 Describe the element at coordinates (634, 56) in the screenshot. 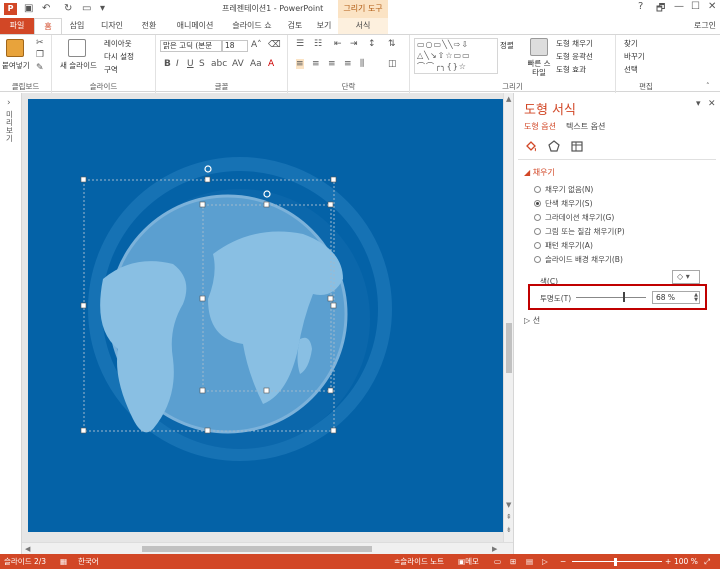

I see `replace-button: 바꾸기` at that location.